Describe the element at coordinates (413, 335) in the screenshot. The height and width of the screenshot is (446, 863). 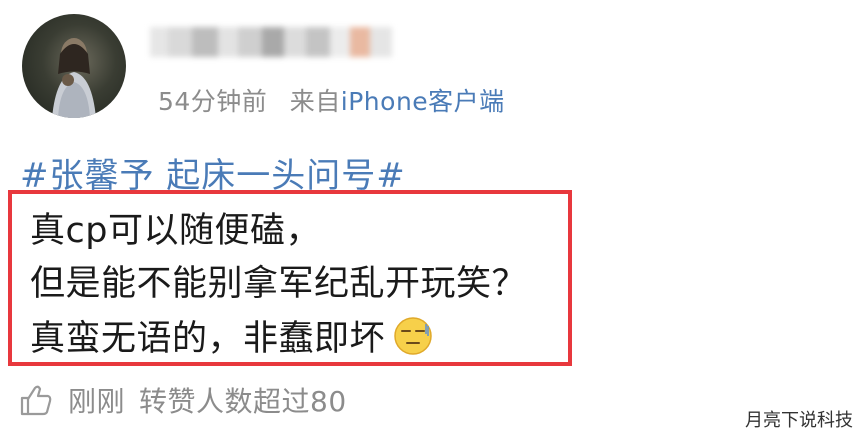
I see `speechless-face-emoji-icon` at that location.